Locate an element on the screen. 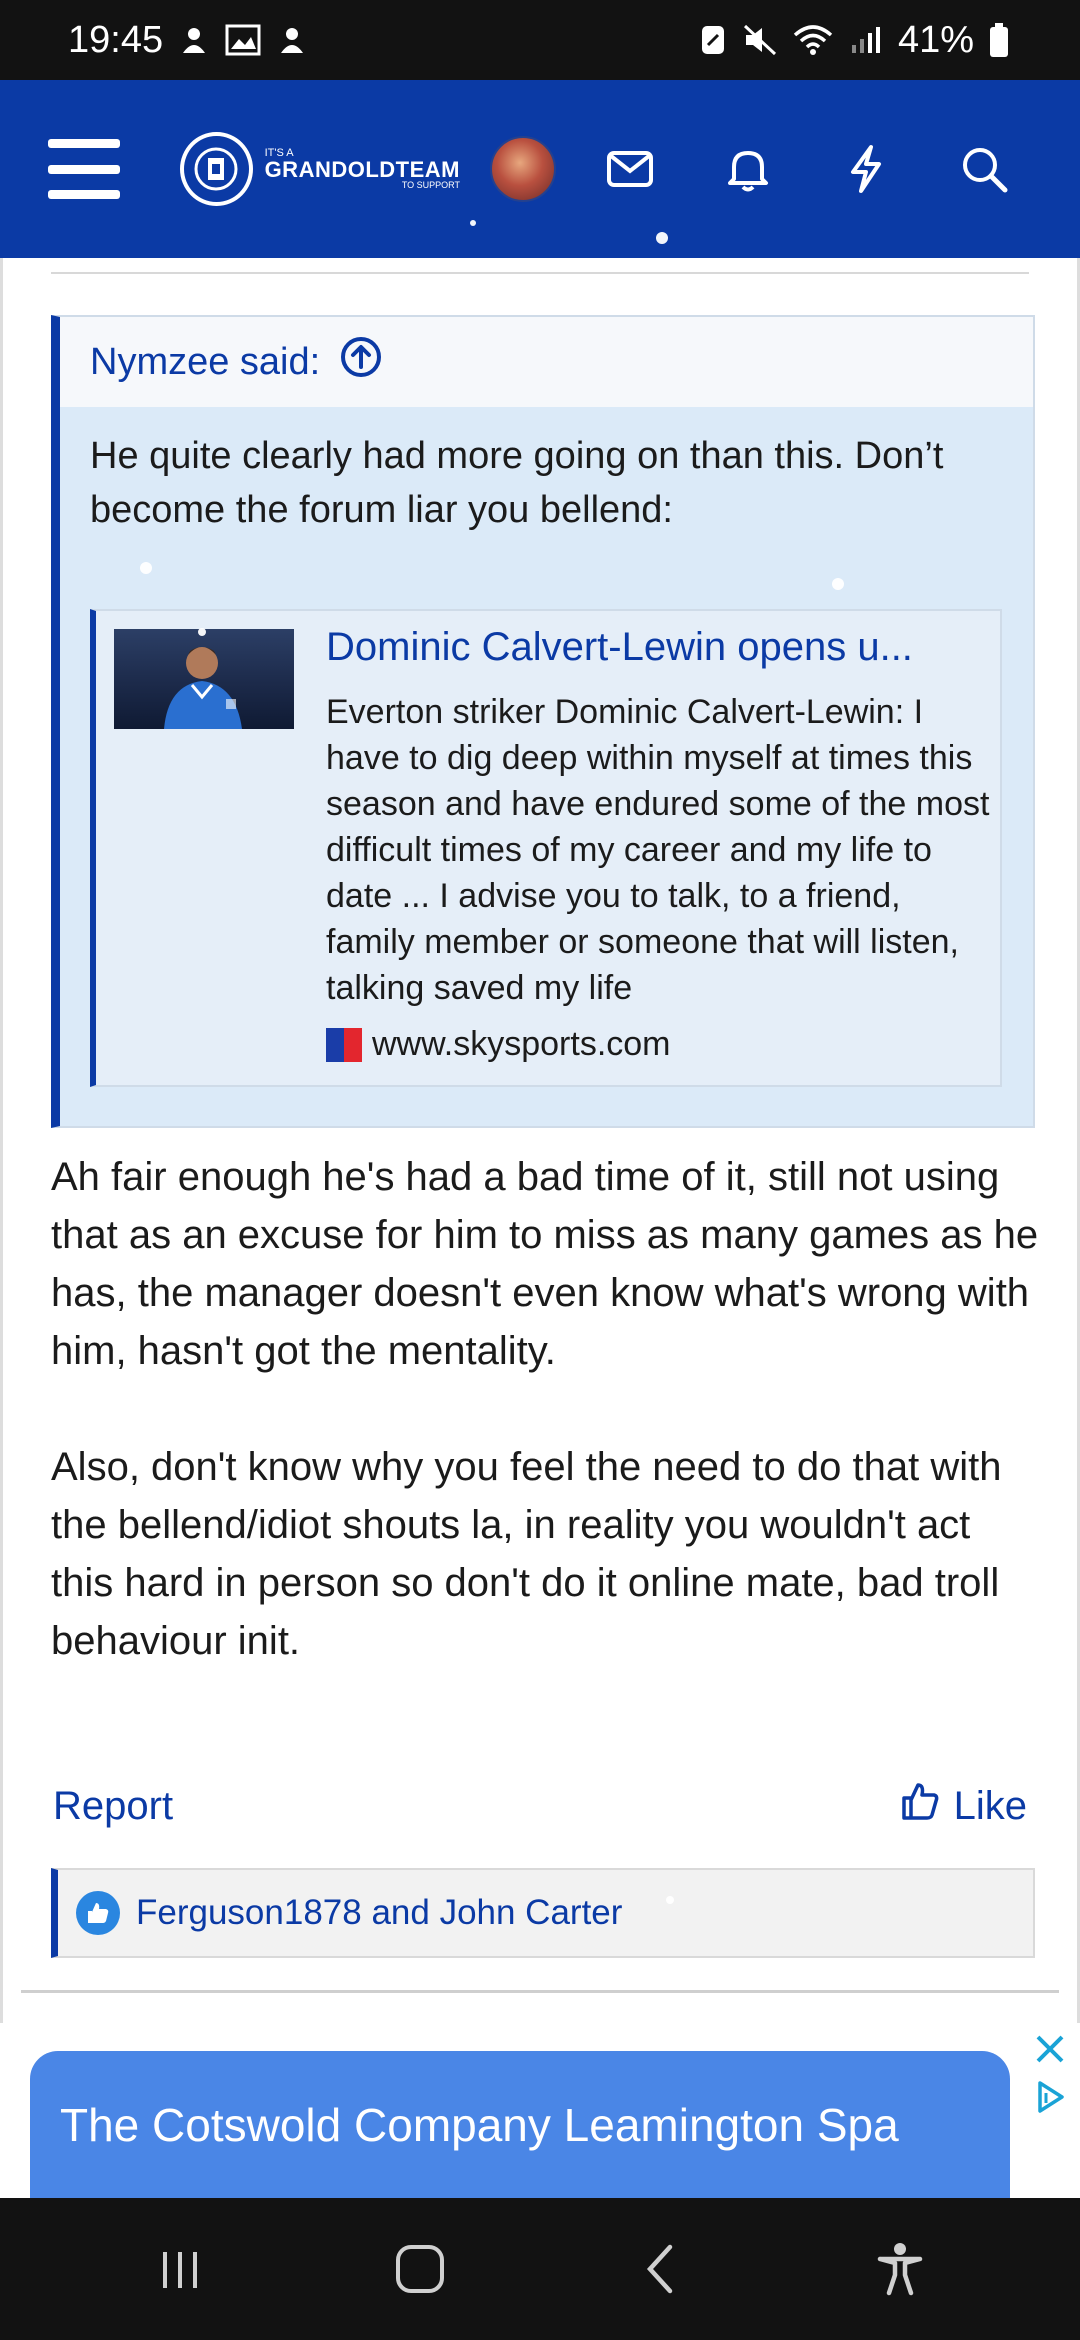 The height and width of the screenshot is (2340, 1080). ad-button: The Cotswold Company Leamington Spa is located at coordinates (520, 2124).